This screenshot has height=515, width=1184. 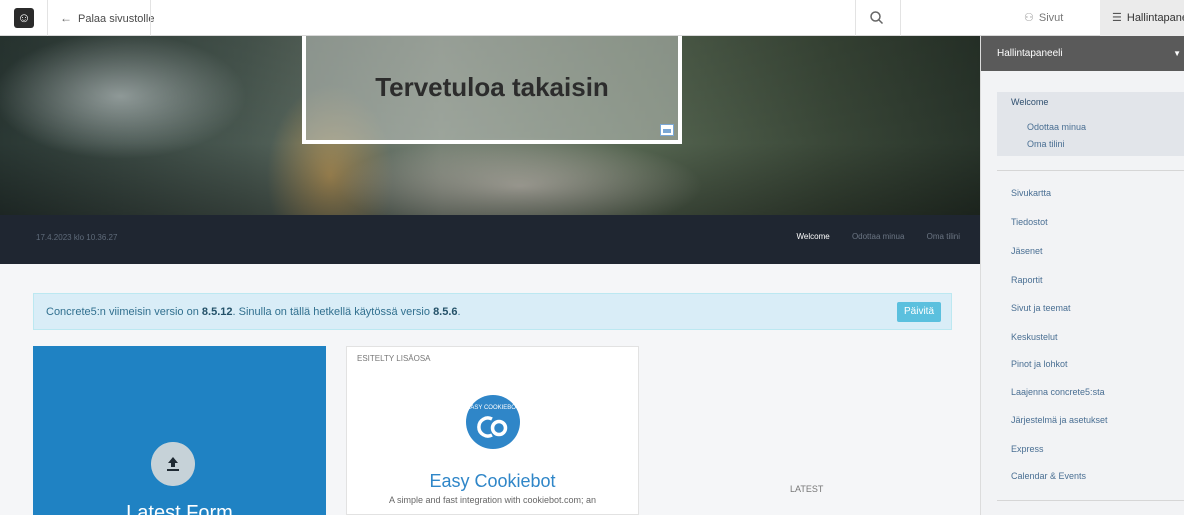 I want to click on concrete5-logo-icon: ☺, so click(x=24, y=18).